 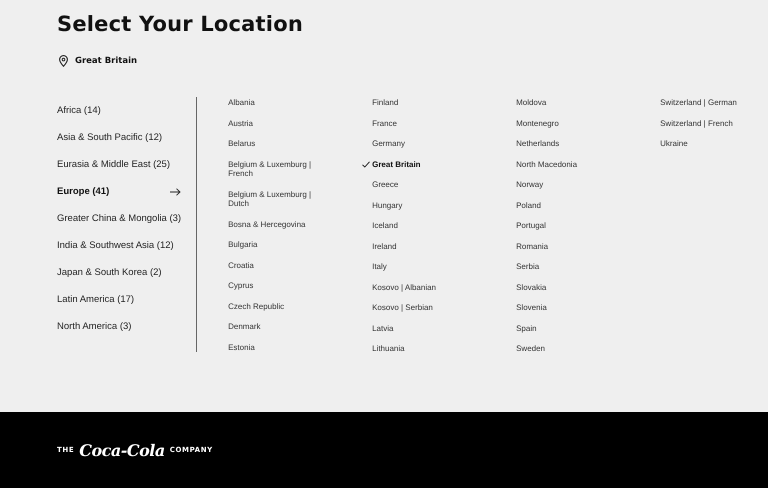 I want to click on country-link: Estonia, so click(x=278, y=347).